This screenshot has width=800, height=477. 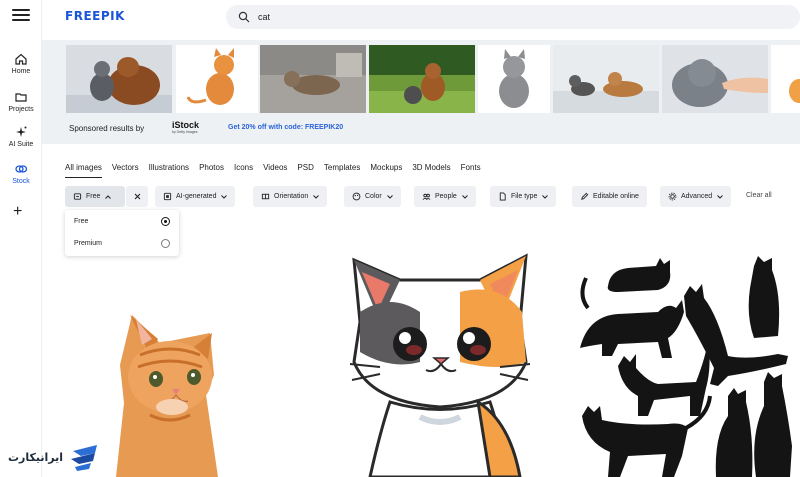 I want to click on people-icon, so click(x=426, y=196).